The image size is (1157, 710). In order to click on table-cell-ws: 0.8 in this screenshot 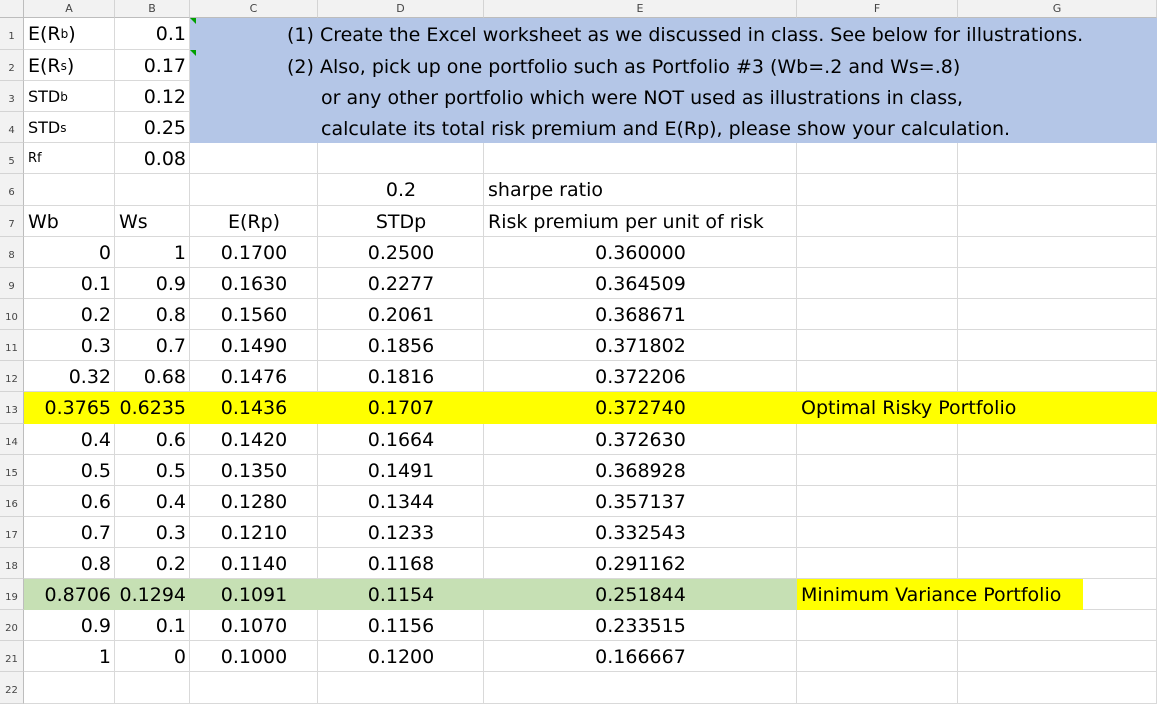, I will do `click(152, 314)`.